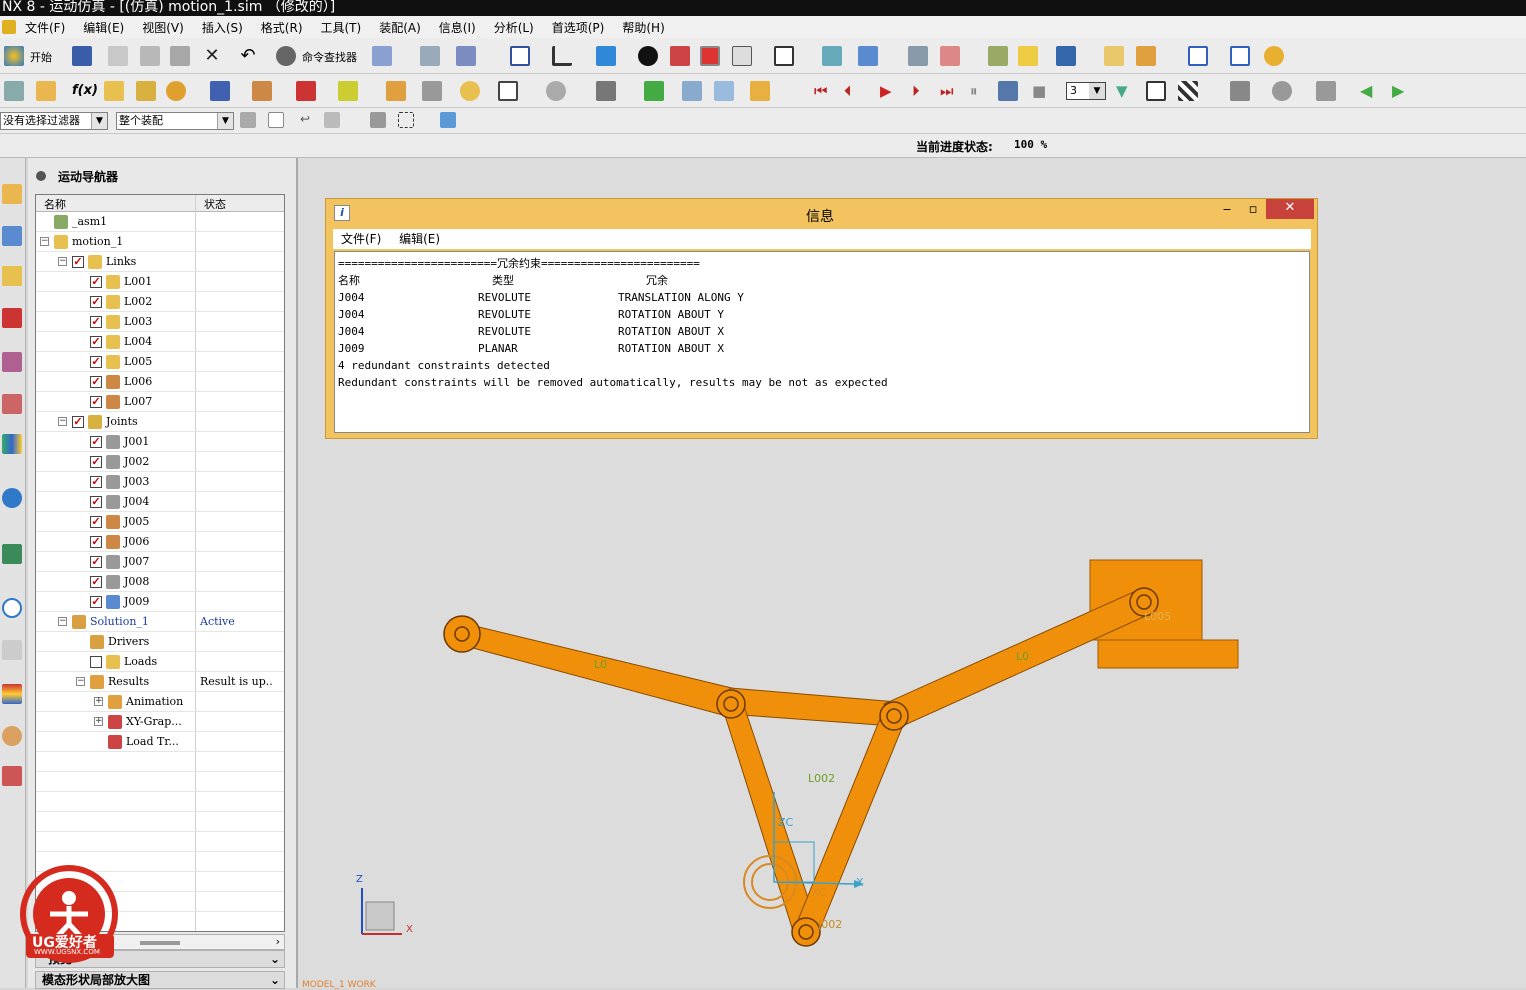  I want to click on tree-row: _asm1, so click(160, 222).